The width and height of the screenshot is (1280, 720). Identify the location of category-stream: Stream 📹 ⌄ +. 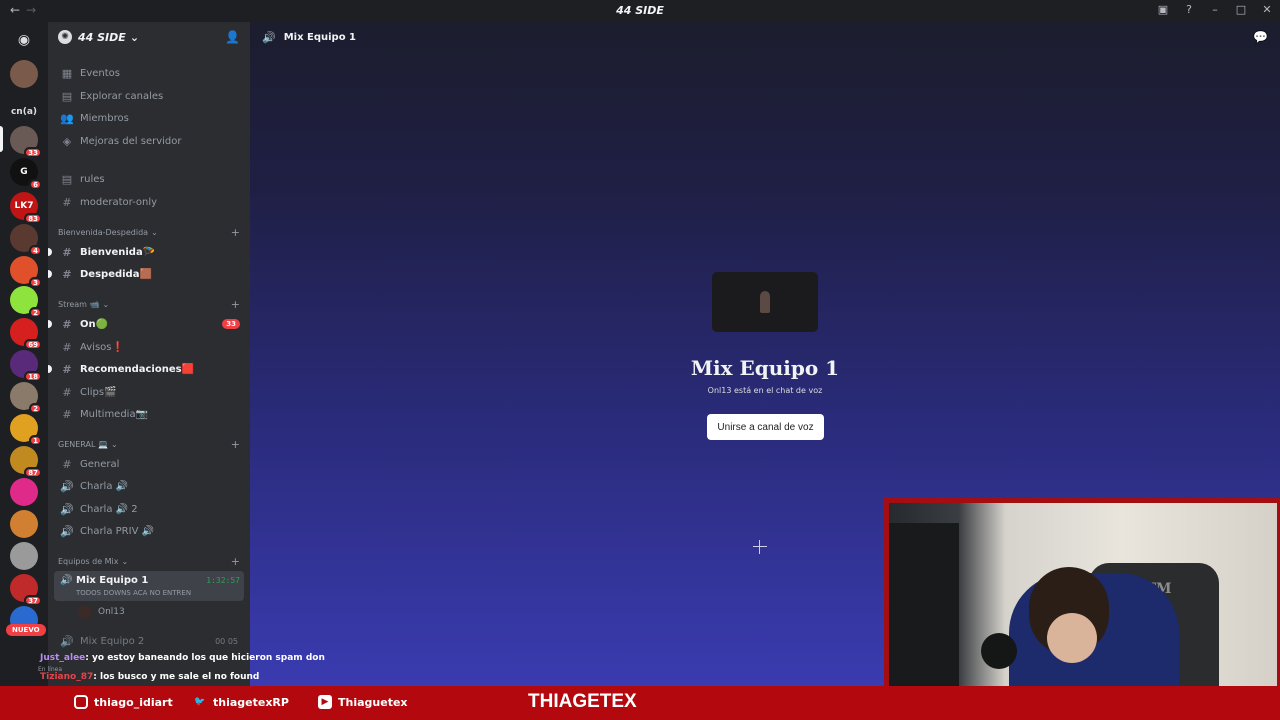
(151, 304).